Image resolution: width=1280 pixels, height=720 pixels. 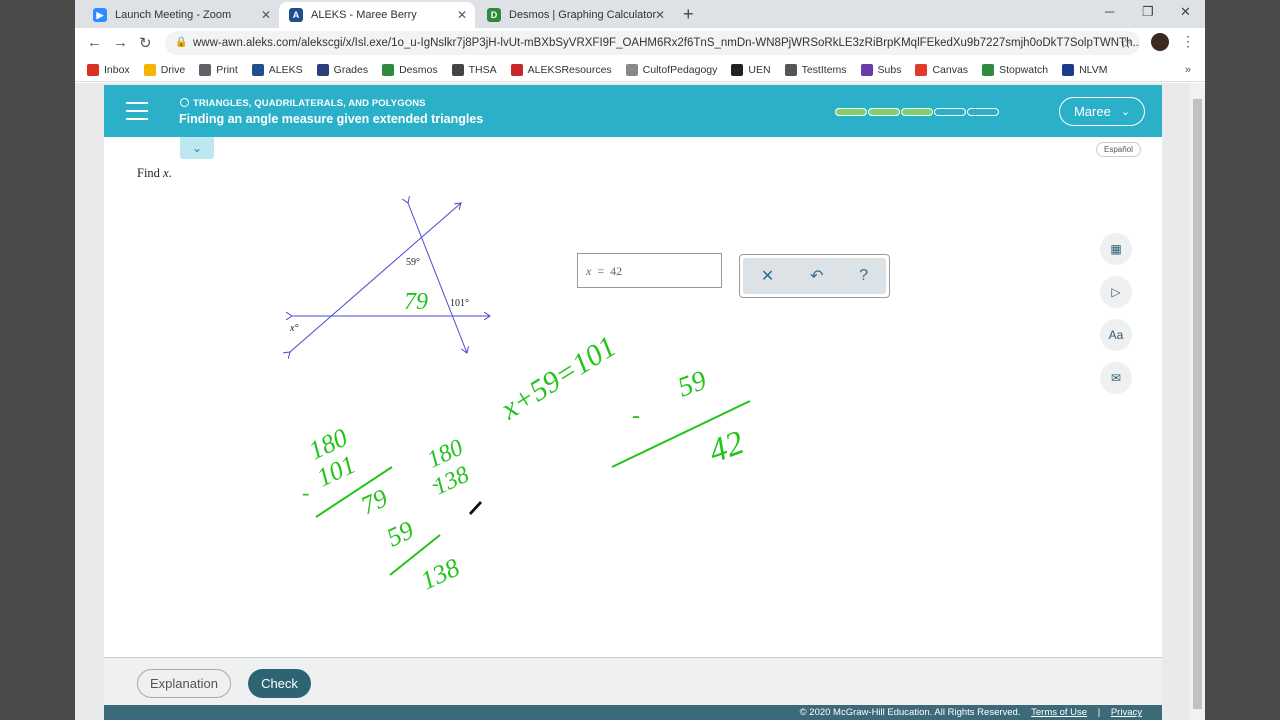 I want to click on bookmark-desmos: Desmos, so click(x=410, y=69).